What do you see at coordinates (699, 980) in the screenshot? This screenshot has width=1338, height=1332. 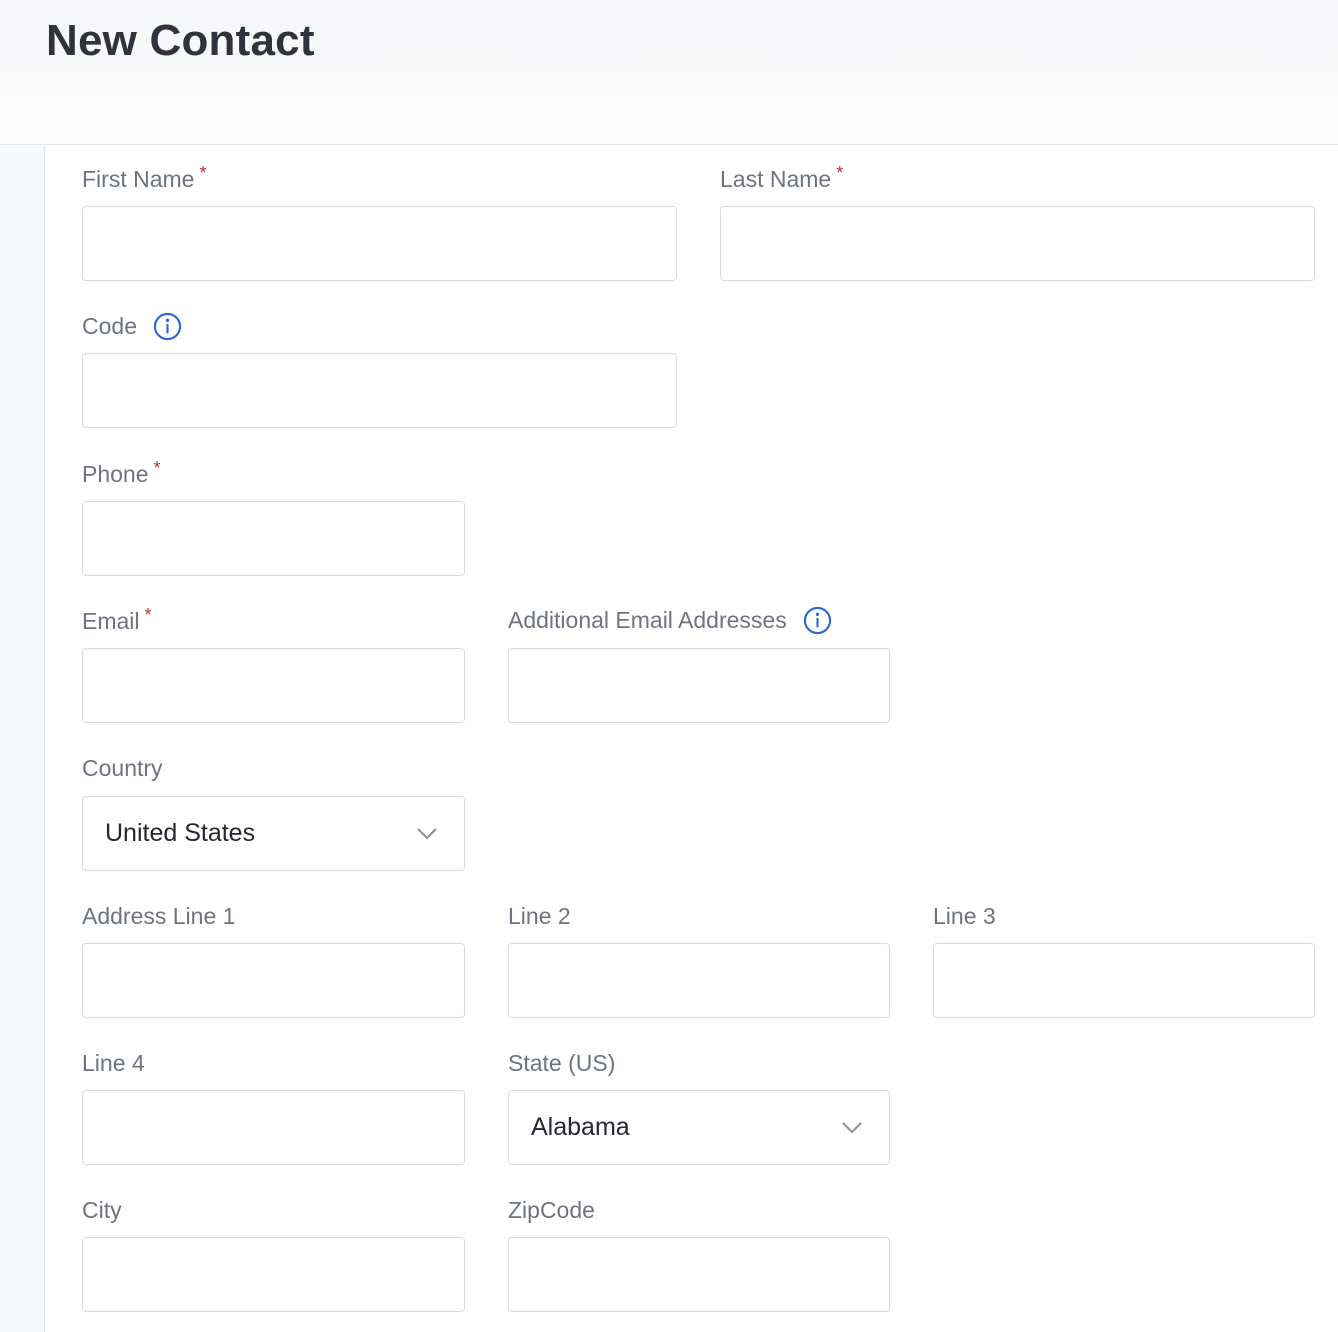 I see `line-2-input` at bounding box center [699, 980].